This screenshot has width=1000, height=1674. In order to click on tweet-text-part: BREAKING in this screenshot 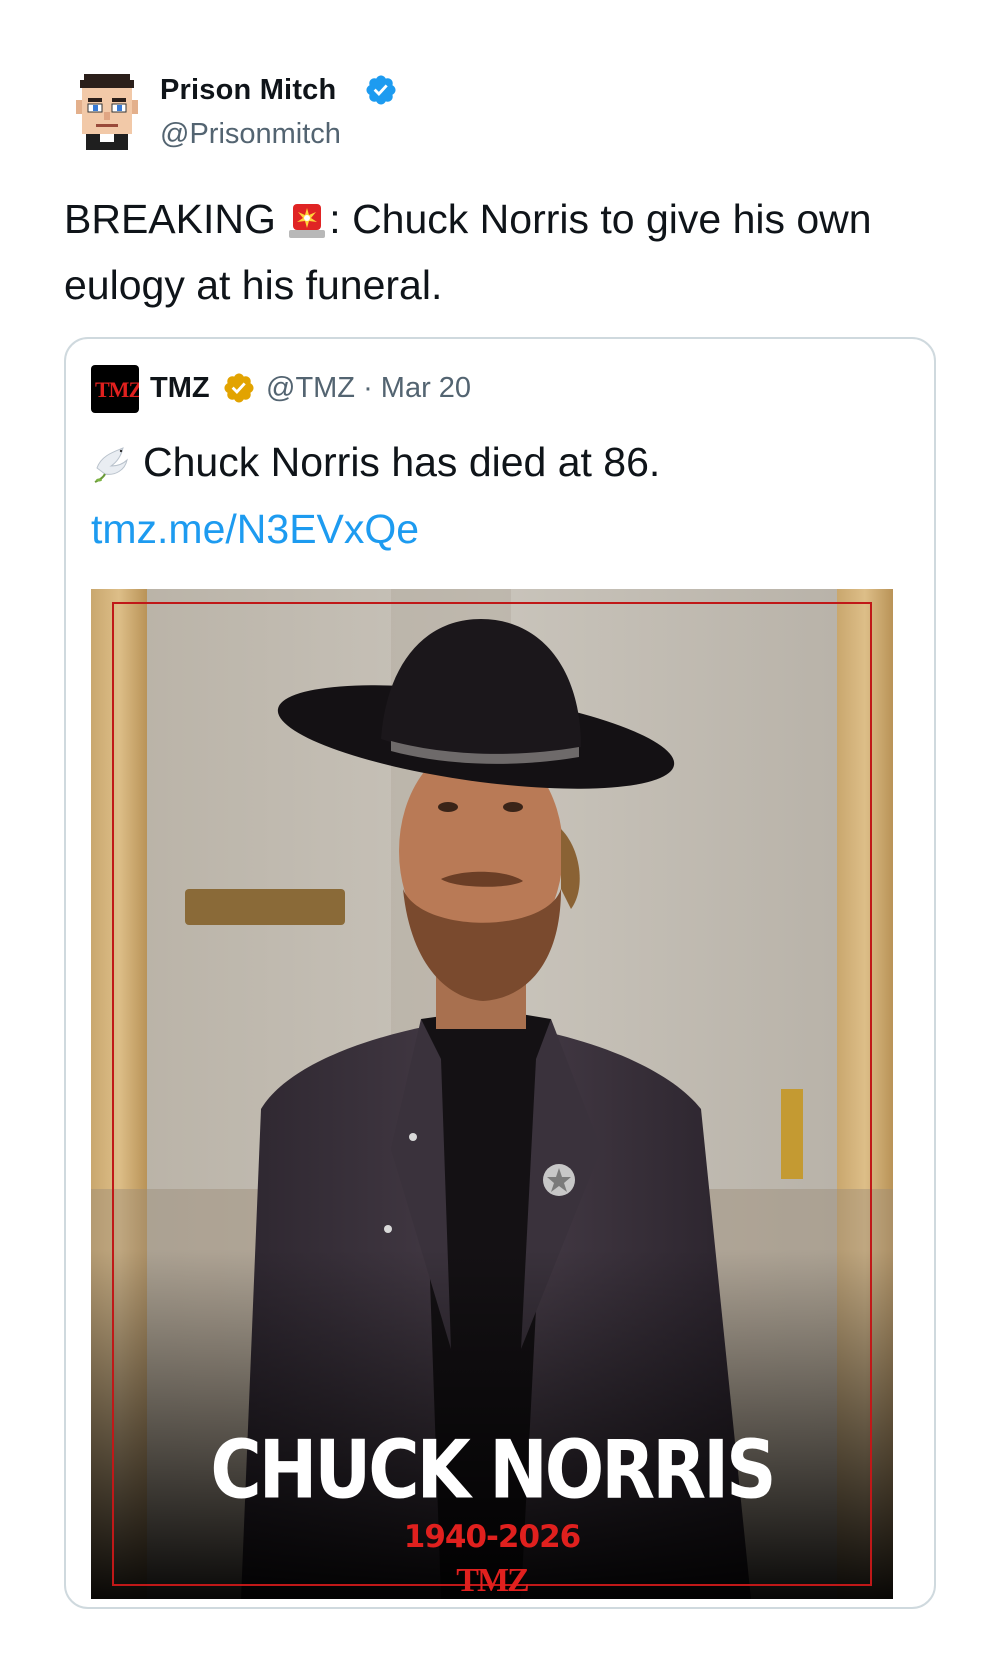, I will do `click(176, 219)`.